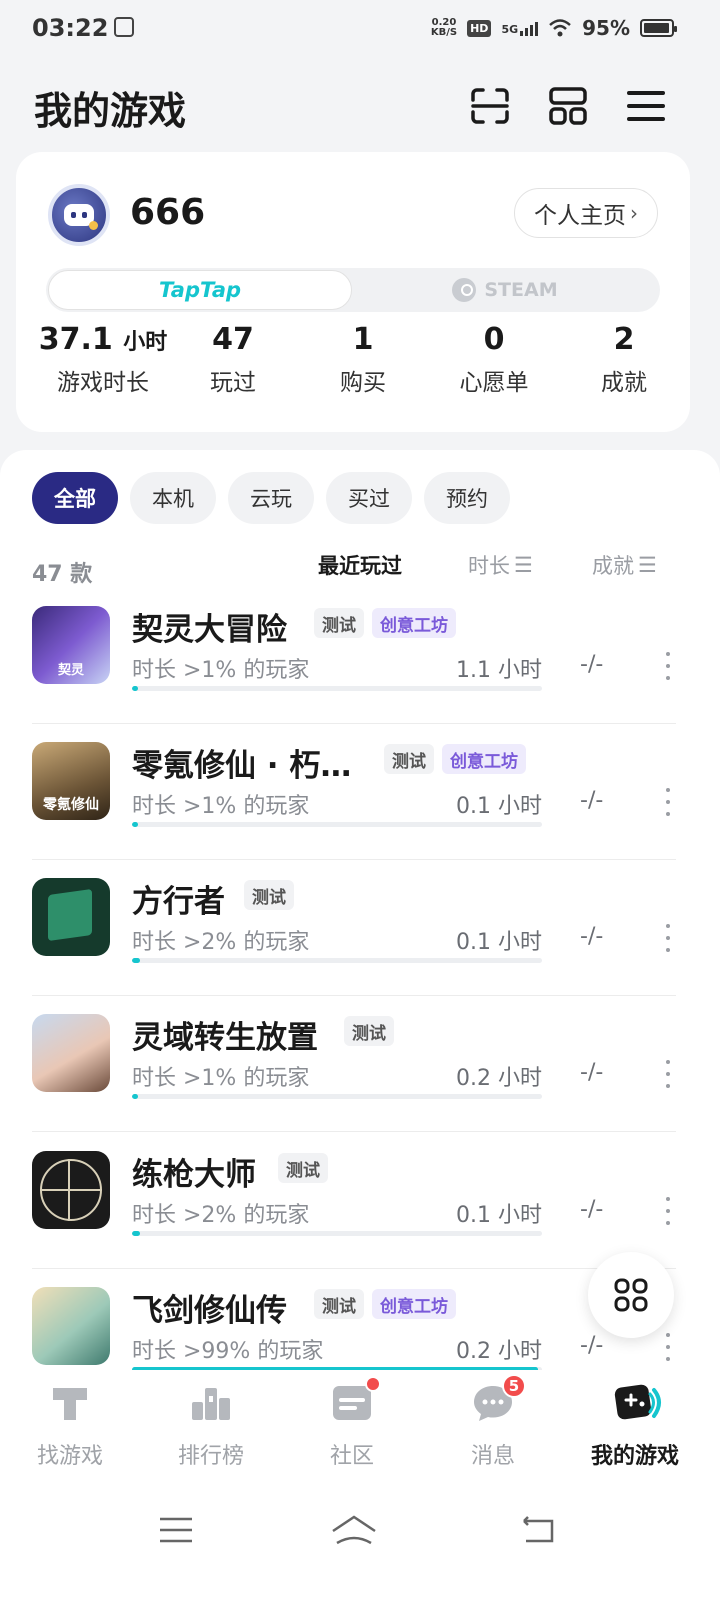  Describe the element at coordinates (70, 28) in the screenshot. I see `status-time: 03:22` at that location.